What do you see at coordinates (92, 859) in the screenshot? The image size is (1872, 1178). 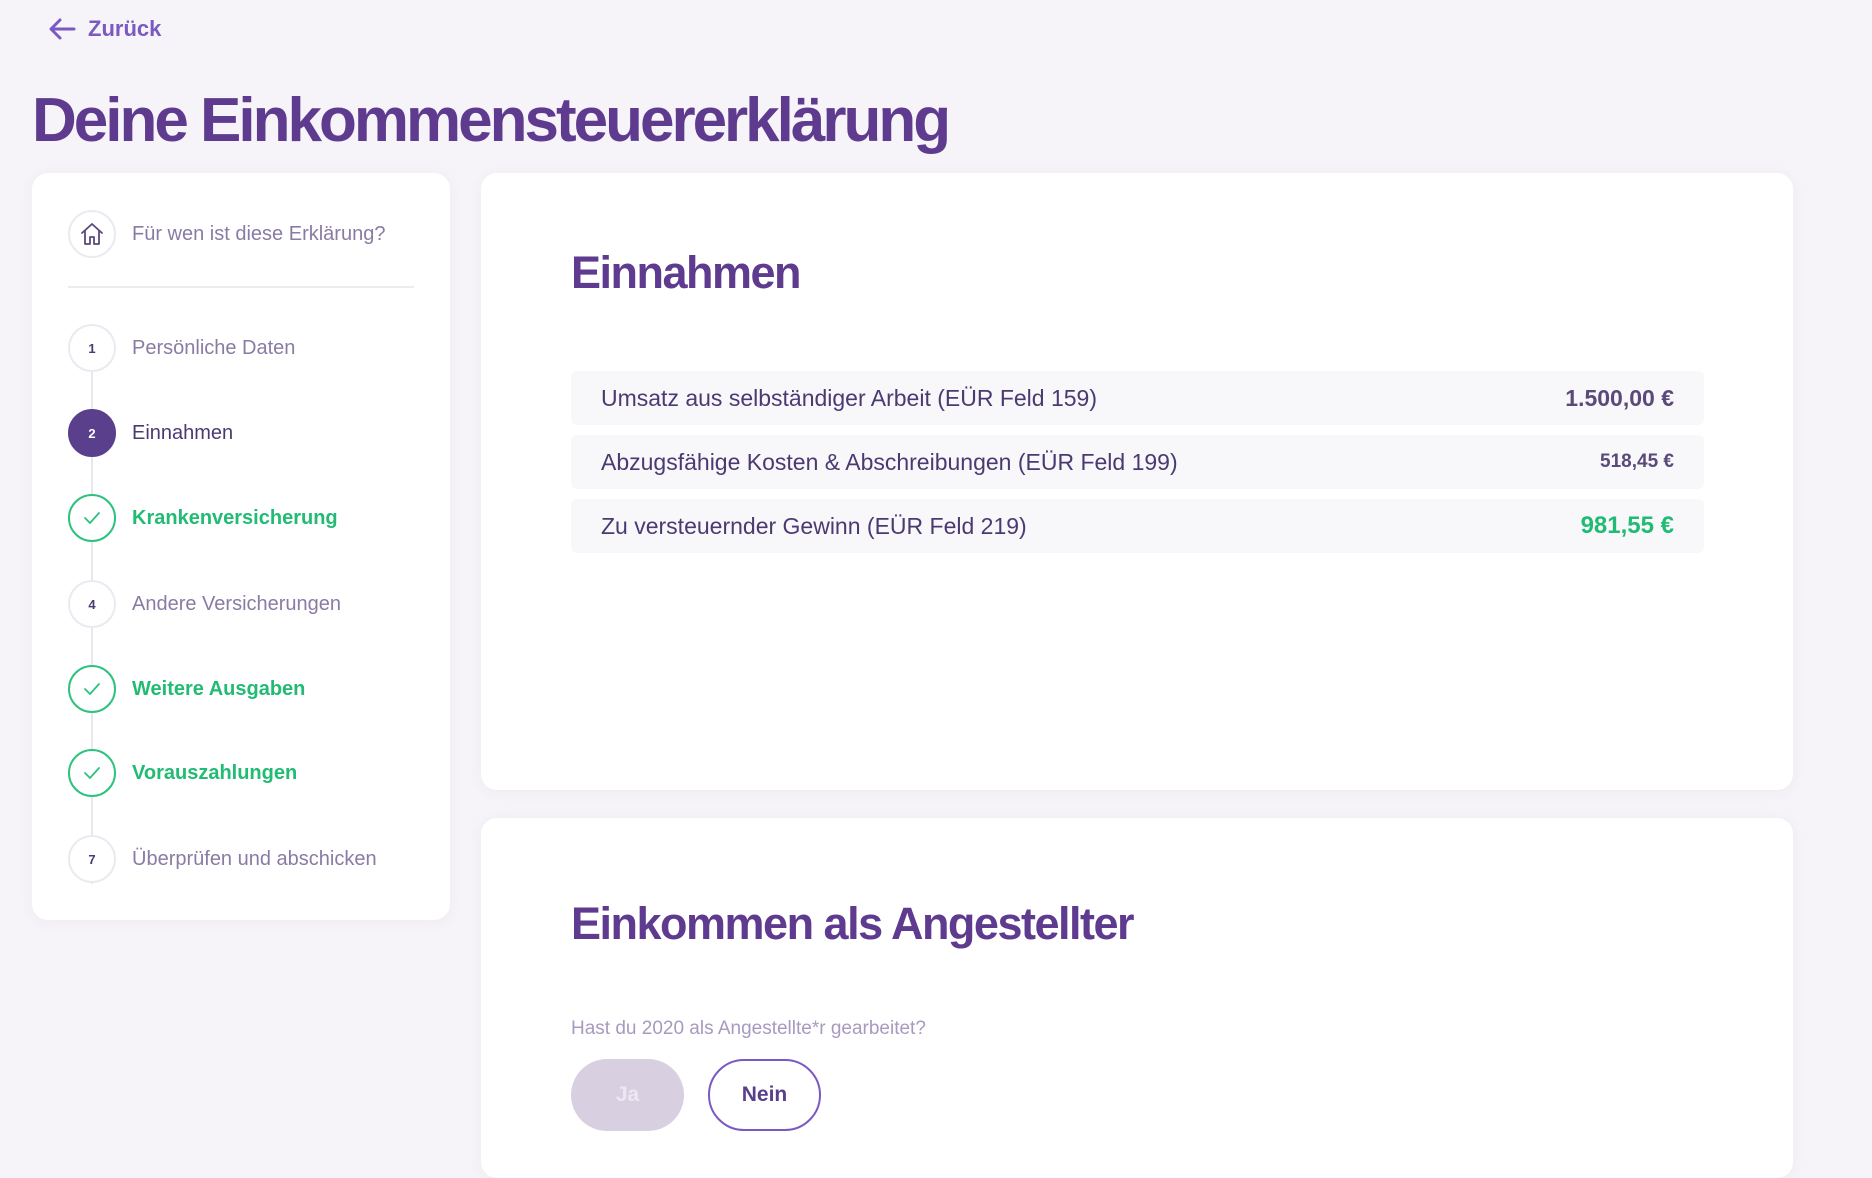 I see `step-number-badge: 7` at bounding box center [92, 859].